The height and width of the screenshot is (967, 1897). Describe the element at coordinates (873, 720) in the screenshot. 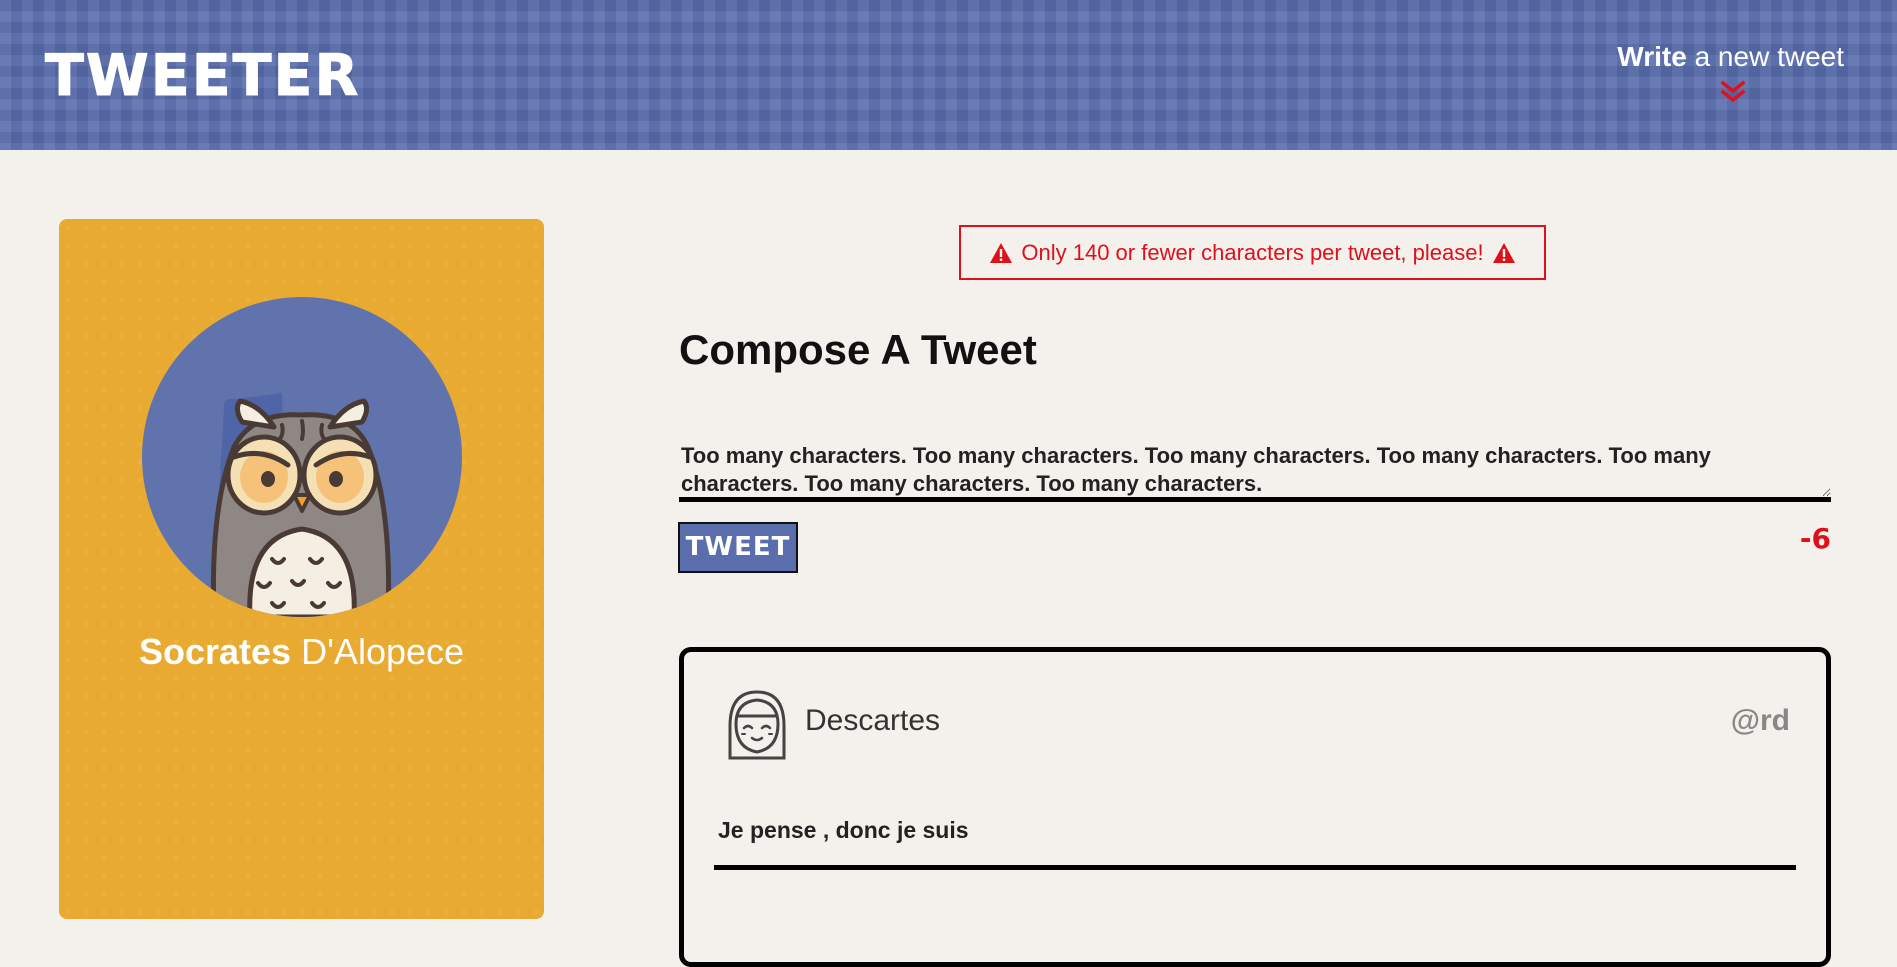

I see `tweet-author-name: Descartes` at that location.